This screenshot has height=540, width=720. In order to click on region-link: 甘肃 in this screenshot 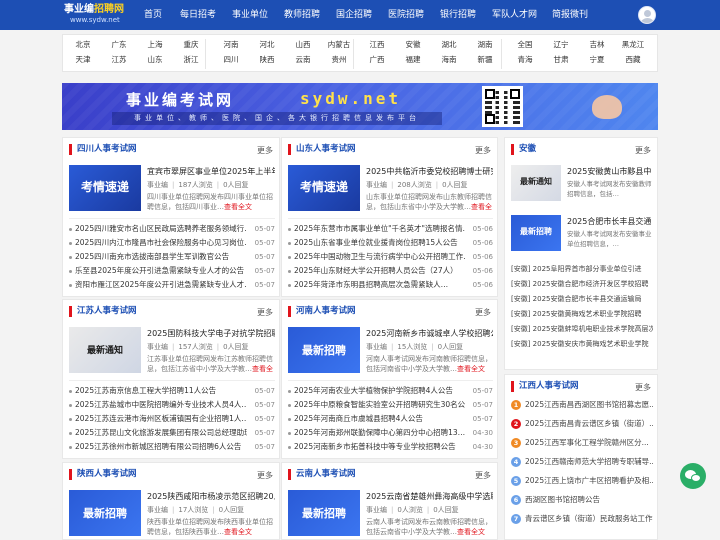, I will do `click(561, 60)`.